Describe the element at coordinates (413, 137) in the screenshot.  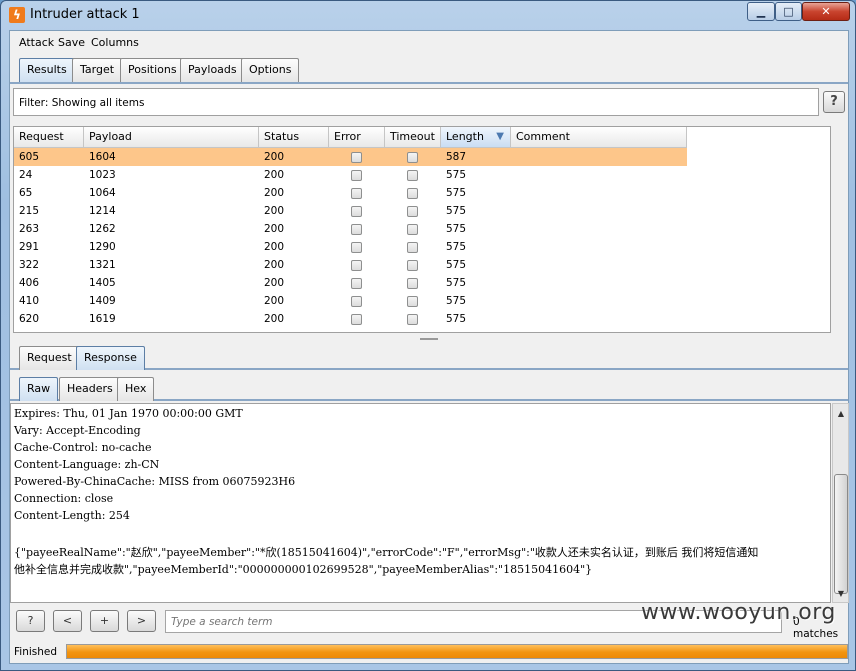
I see `col-timeout: Timeout` at that location.